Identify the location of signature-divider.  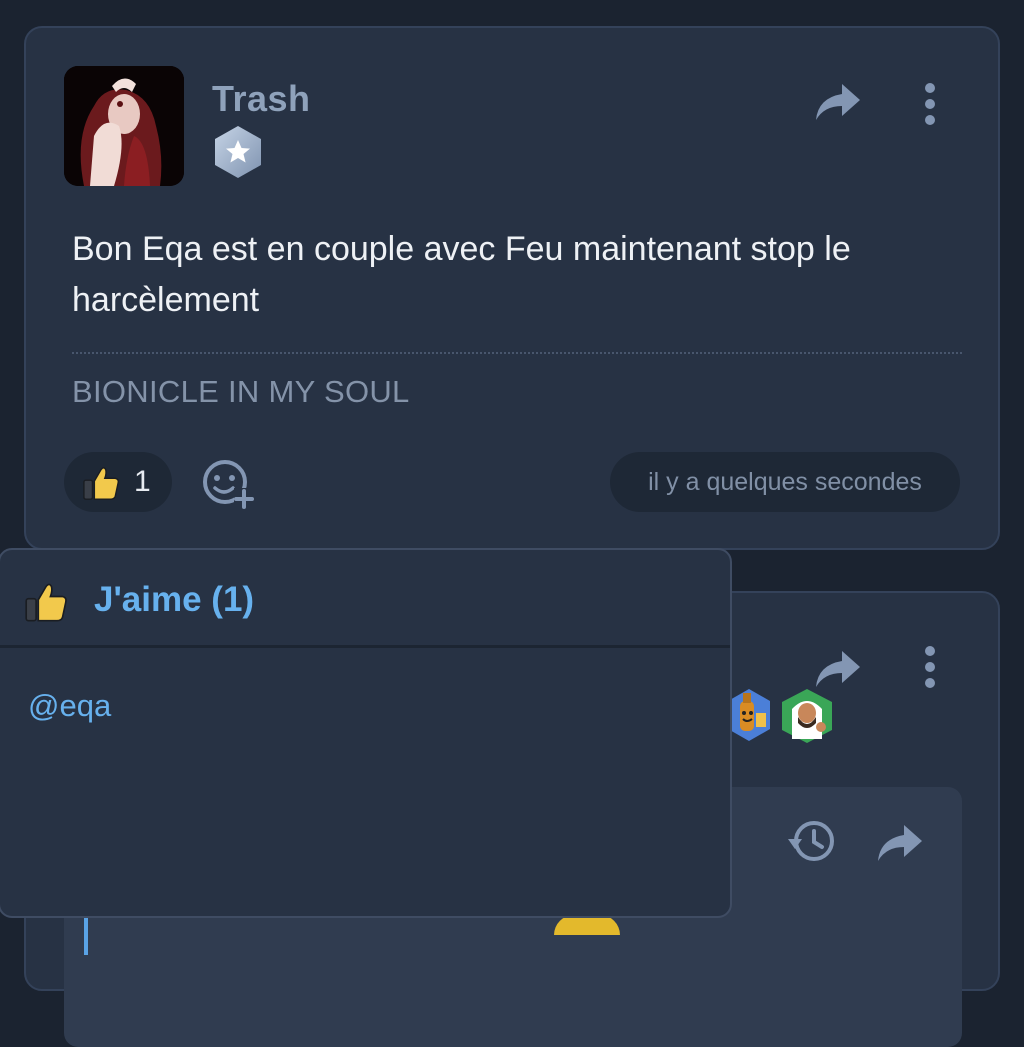
(517, 353).